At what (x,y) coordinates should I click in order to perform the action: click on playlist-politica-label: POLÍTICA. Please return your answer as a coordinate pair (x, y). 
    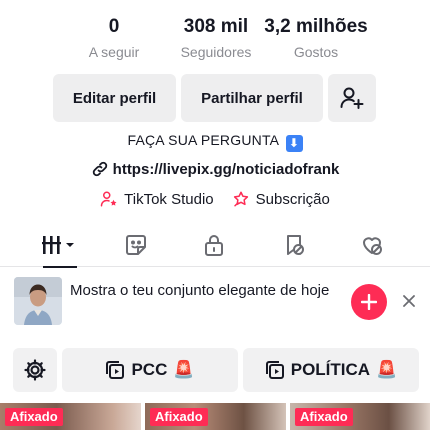
    Looking at the image, I should click on (330, 369).